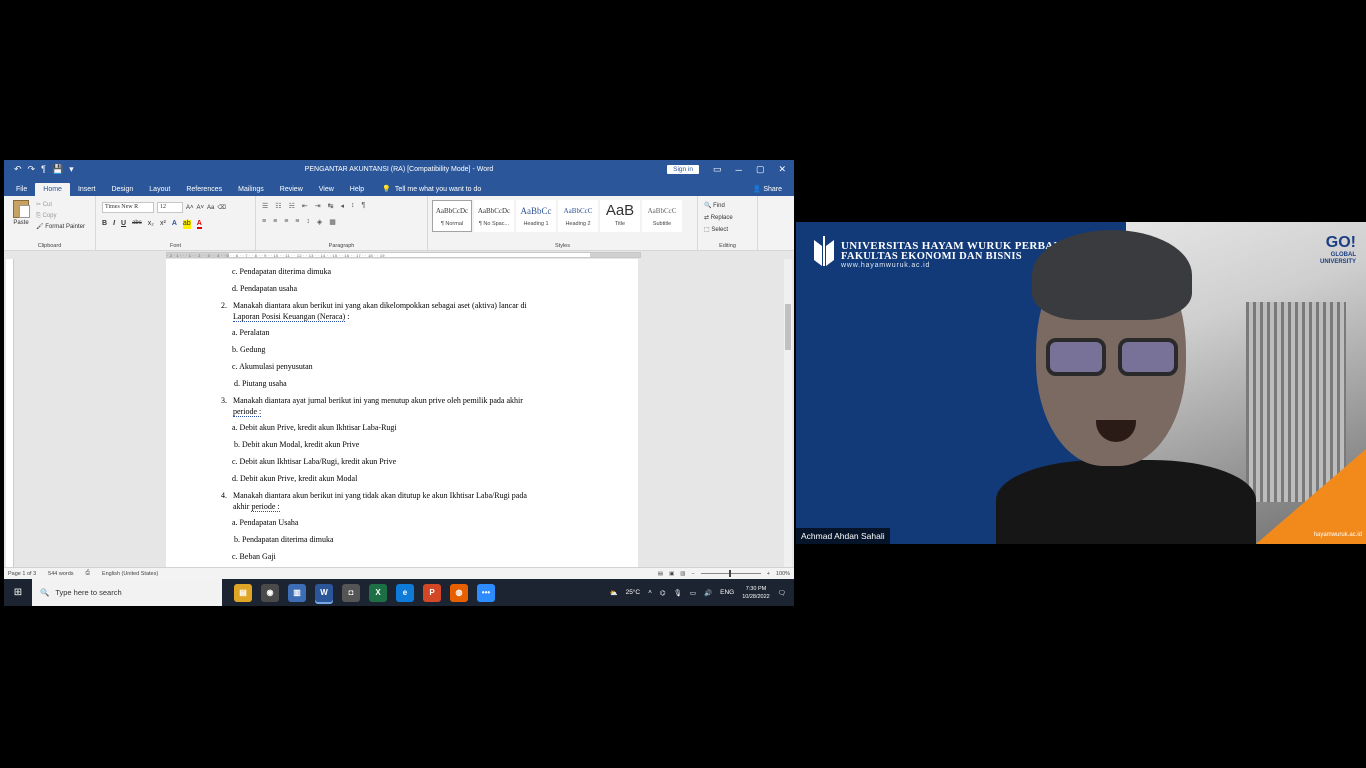 This screenshot has width=1366, height=768. I want to click on style-heading-1: AaBbCc Heading 1, so click(536, 216).